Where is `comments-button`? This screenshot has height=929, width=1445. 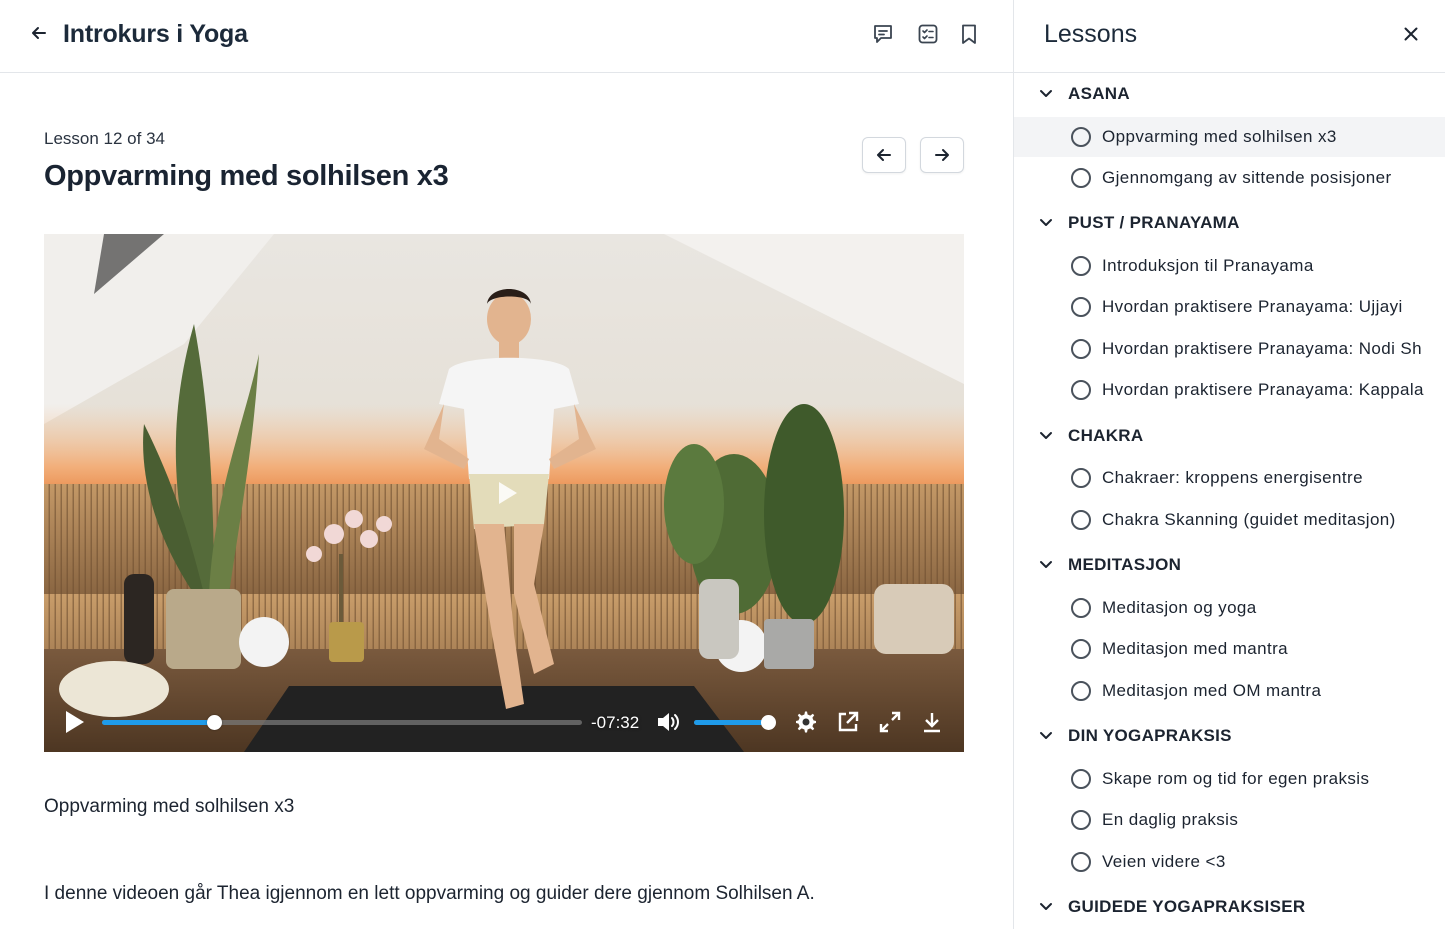
comments-button is located at coordinates (883, 34).